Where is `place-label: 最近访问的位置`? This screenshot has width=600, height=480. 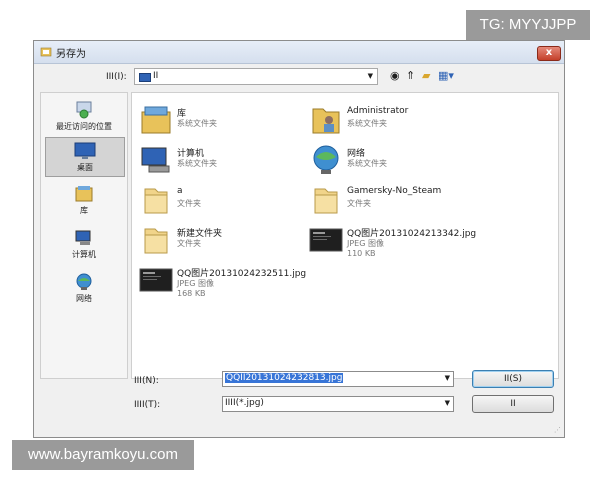 place-label: 最近访问的位置 is located at coordinates (84, 126).